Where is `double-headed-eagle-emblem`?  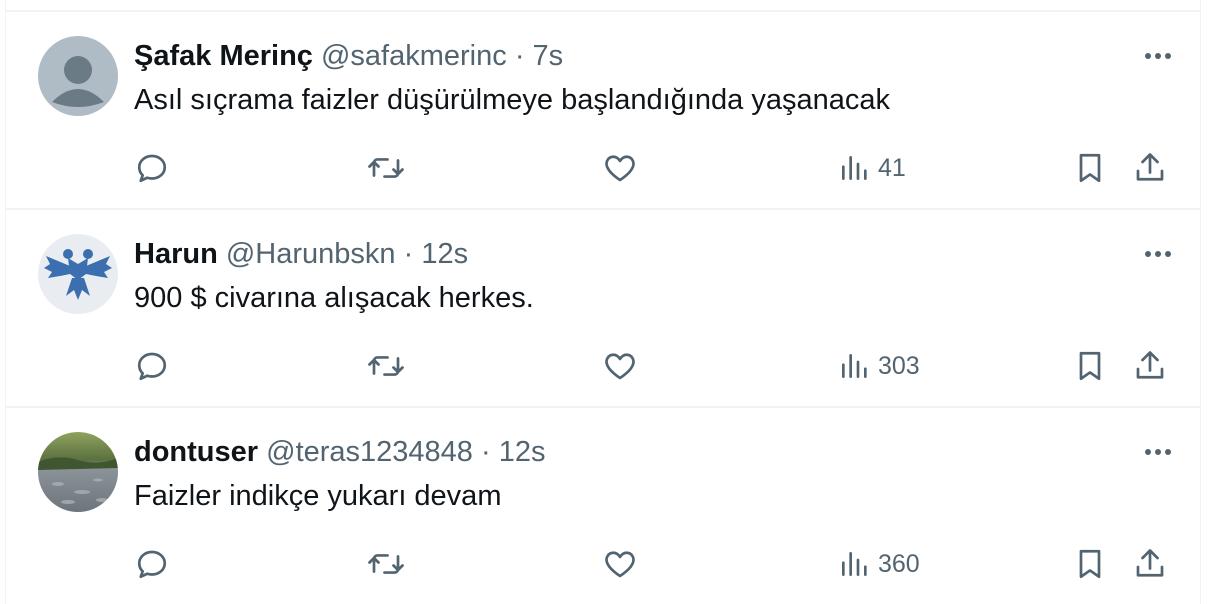 double-headed-eagle-emblem is located at coordinates (78, 274).